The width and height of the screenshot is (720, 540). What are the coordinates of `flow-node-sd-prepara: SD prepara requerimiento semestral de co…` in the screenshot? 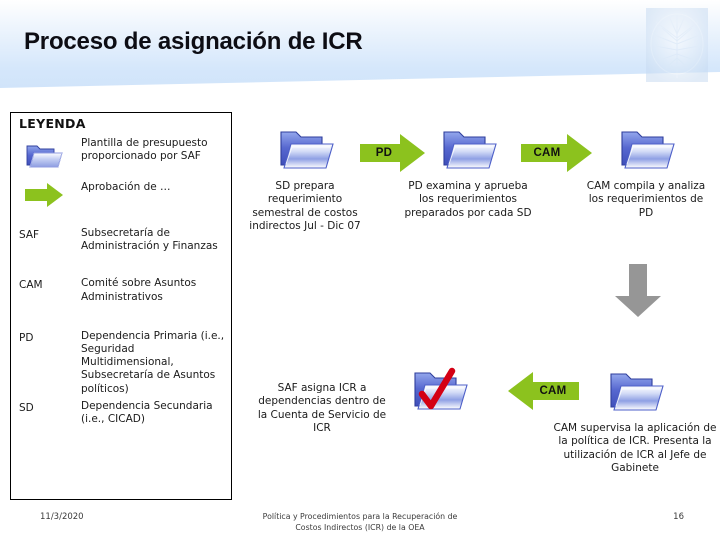 It's located at (305, 176).